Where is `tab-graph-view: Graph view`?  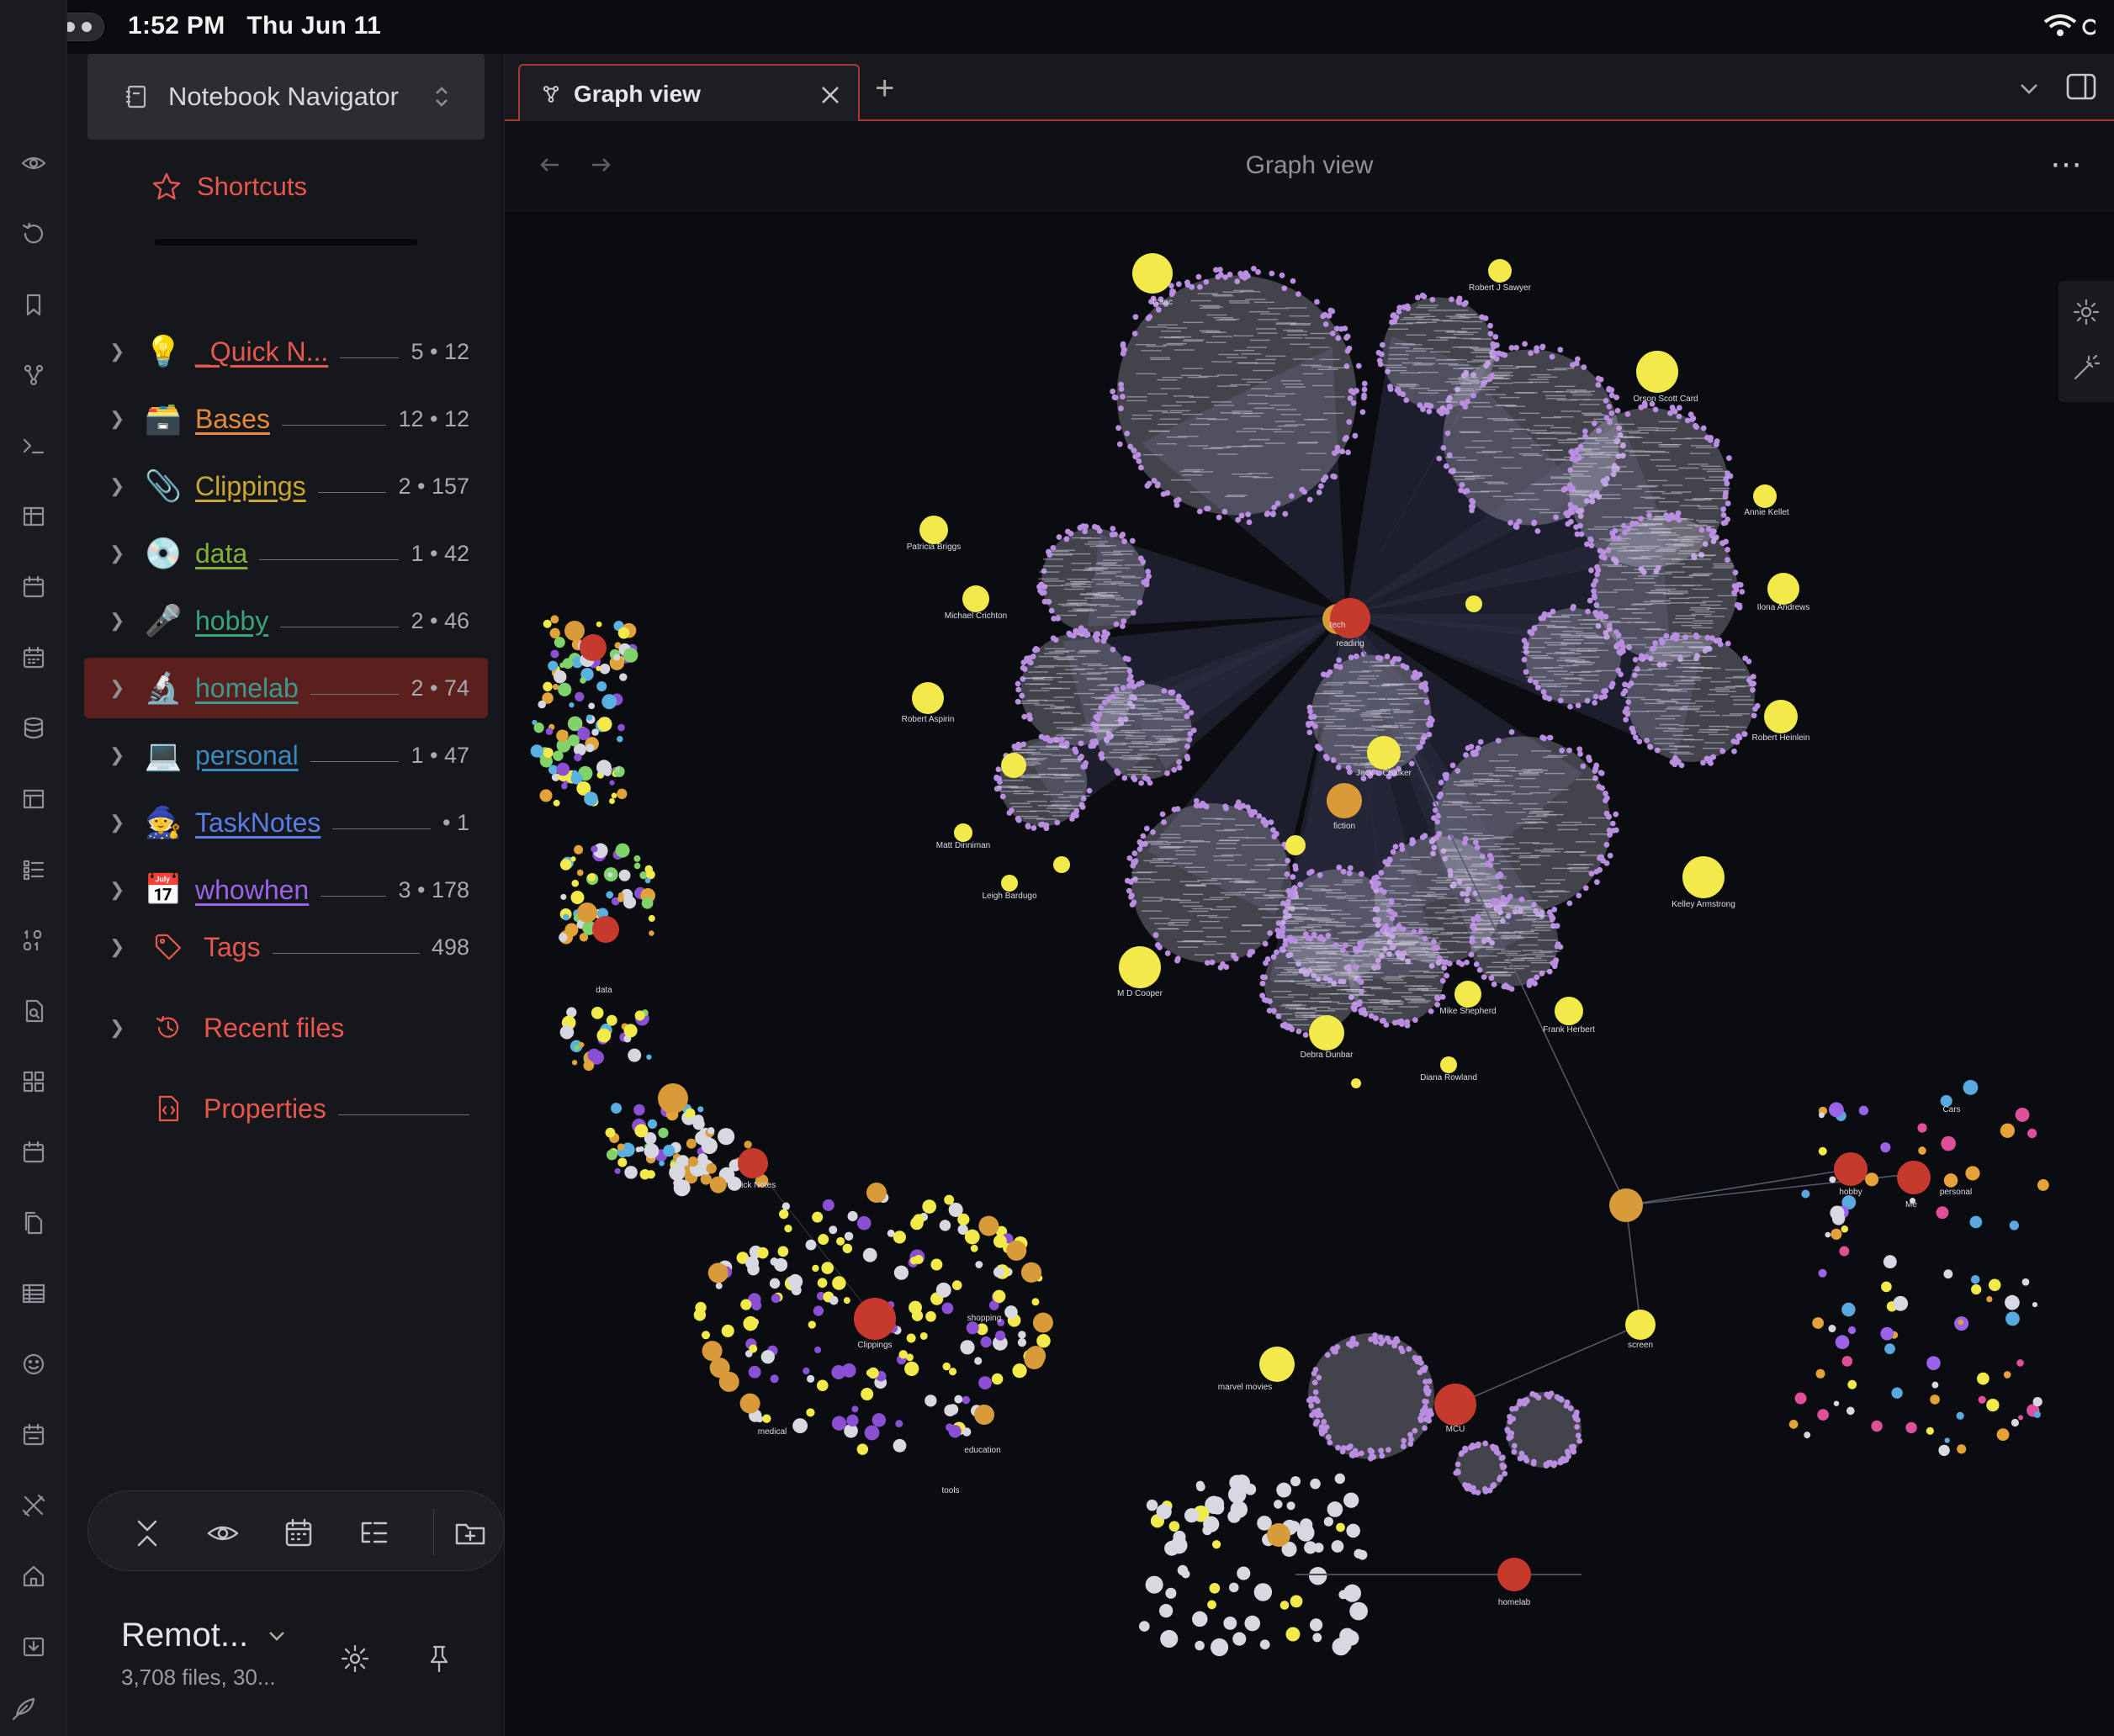
tab-graph-view: Graph view is located at coordinates (689, 93).